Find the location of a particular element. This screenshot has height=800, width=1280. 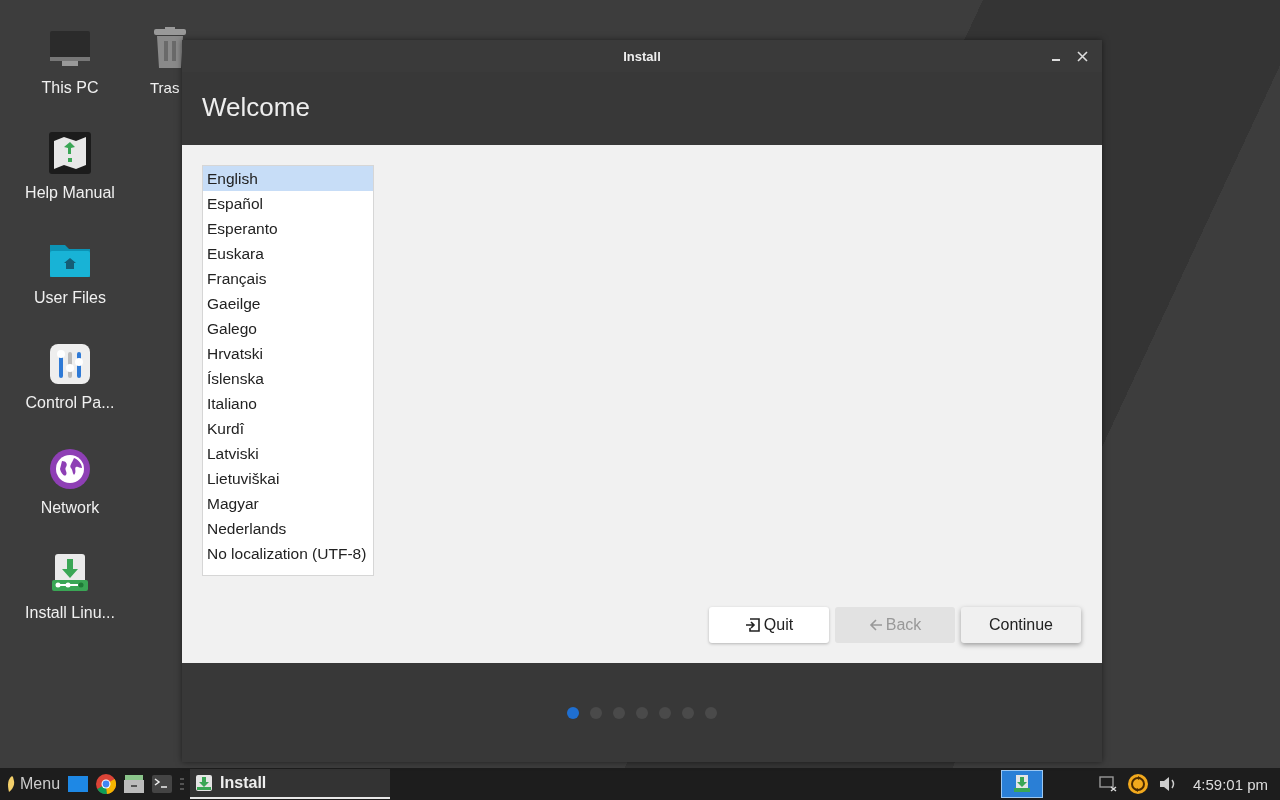

leaf-icon is located at coordinates (11, 784).